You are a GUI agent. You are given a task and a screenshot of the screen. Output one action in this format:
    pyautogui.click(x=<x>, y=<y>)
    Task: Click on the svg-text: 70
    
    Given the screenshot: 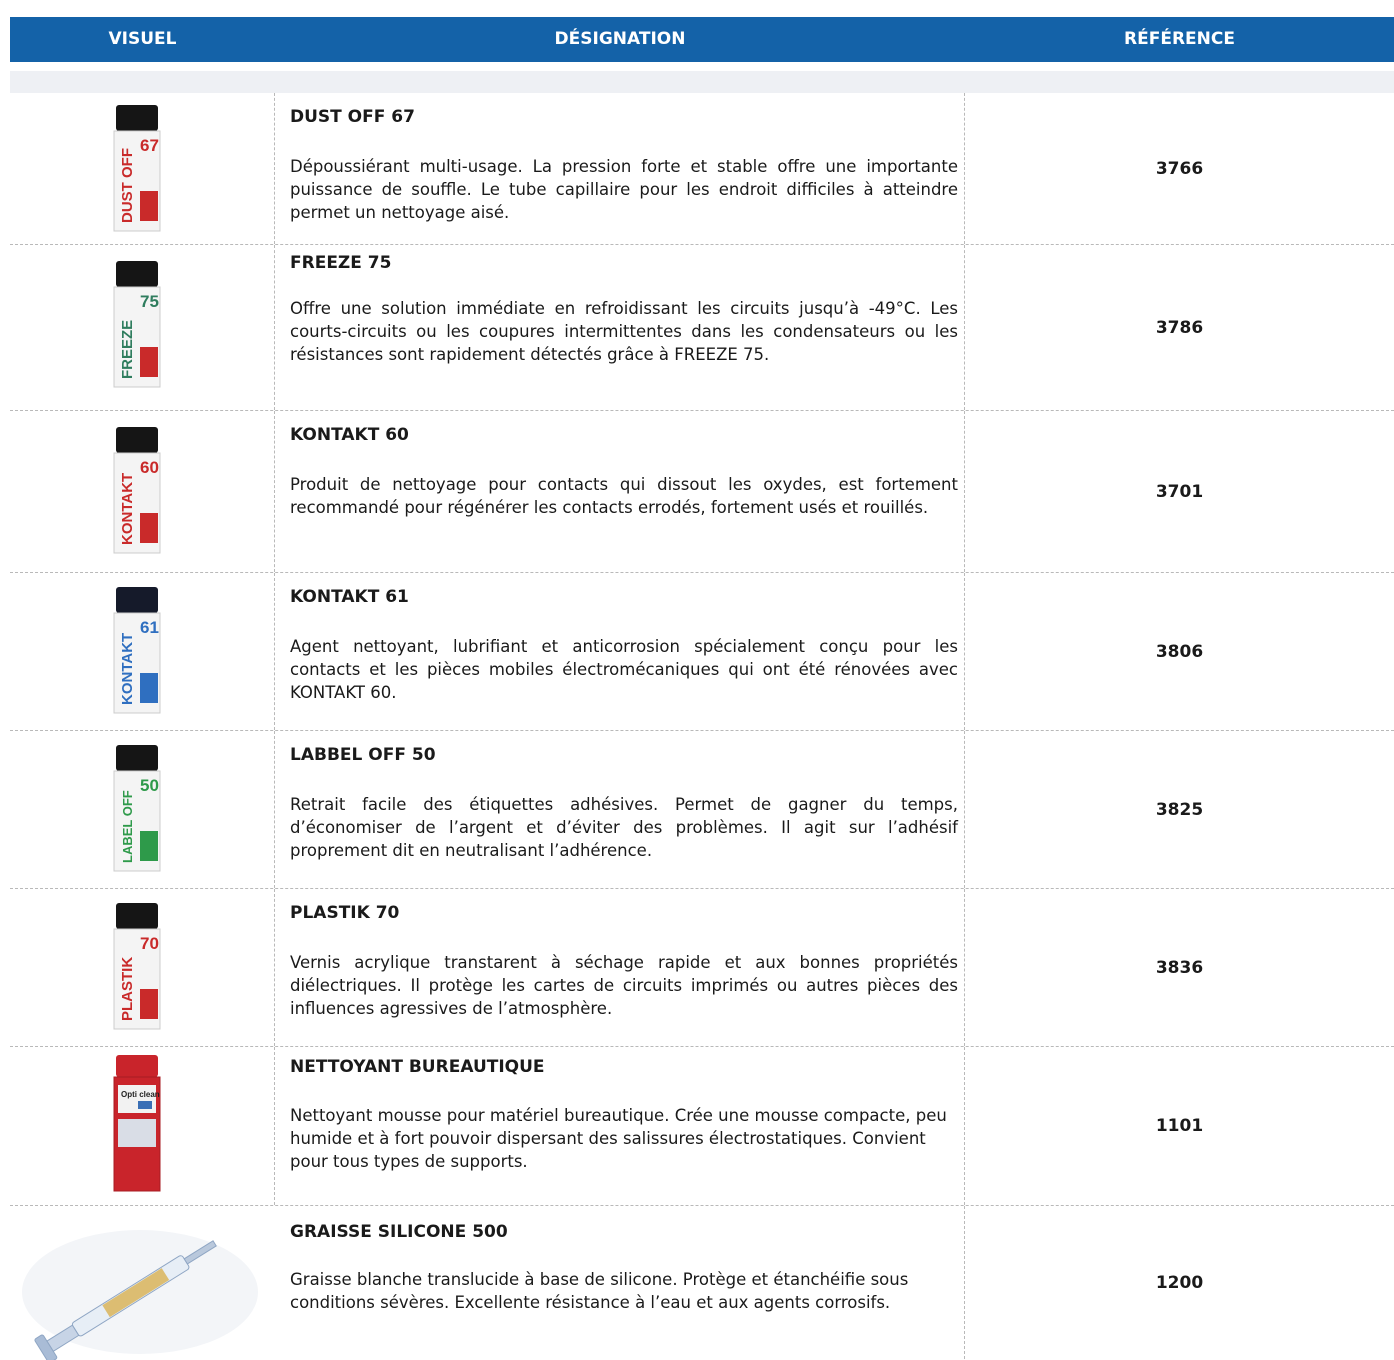 What is the action you would take?
    pyautogui.click(x=149, y=943)
    